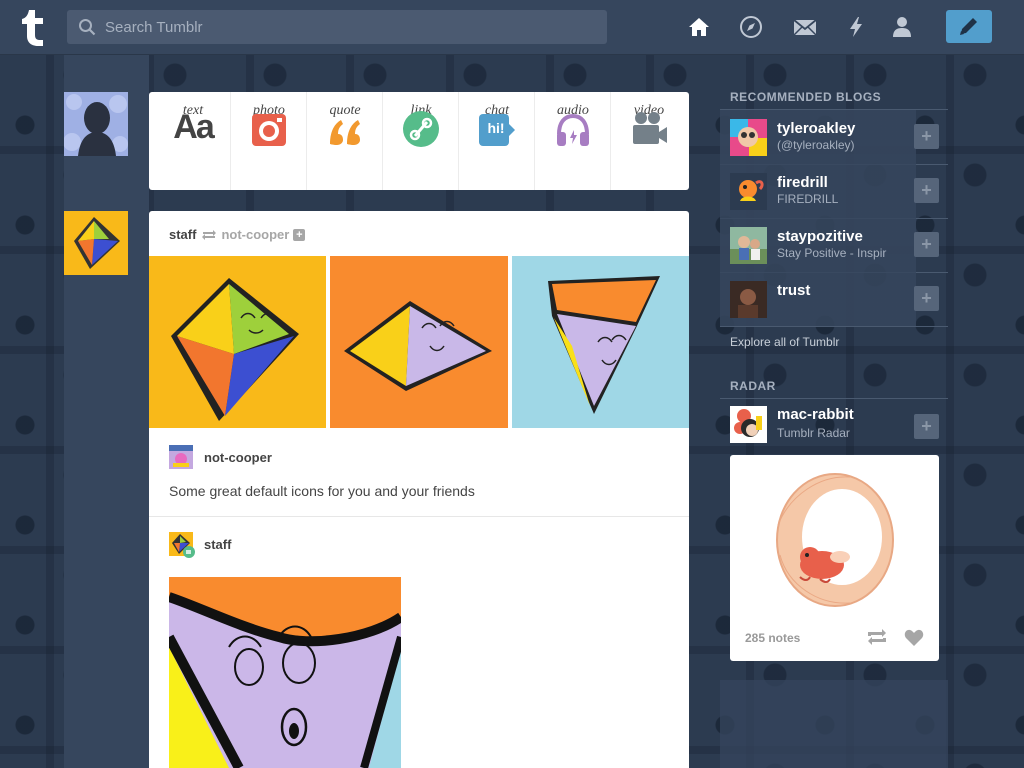  What do you see at coordinates (33, 27) in the screenshot?
I see `tumblr-logo-icon` at bounding box center [33, 27].